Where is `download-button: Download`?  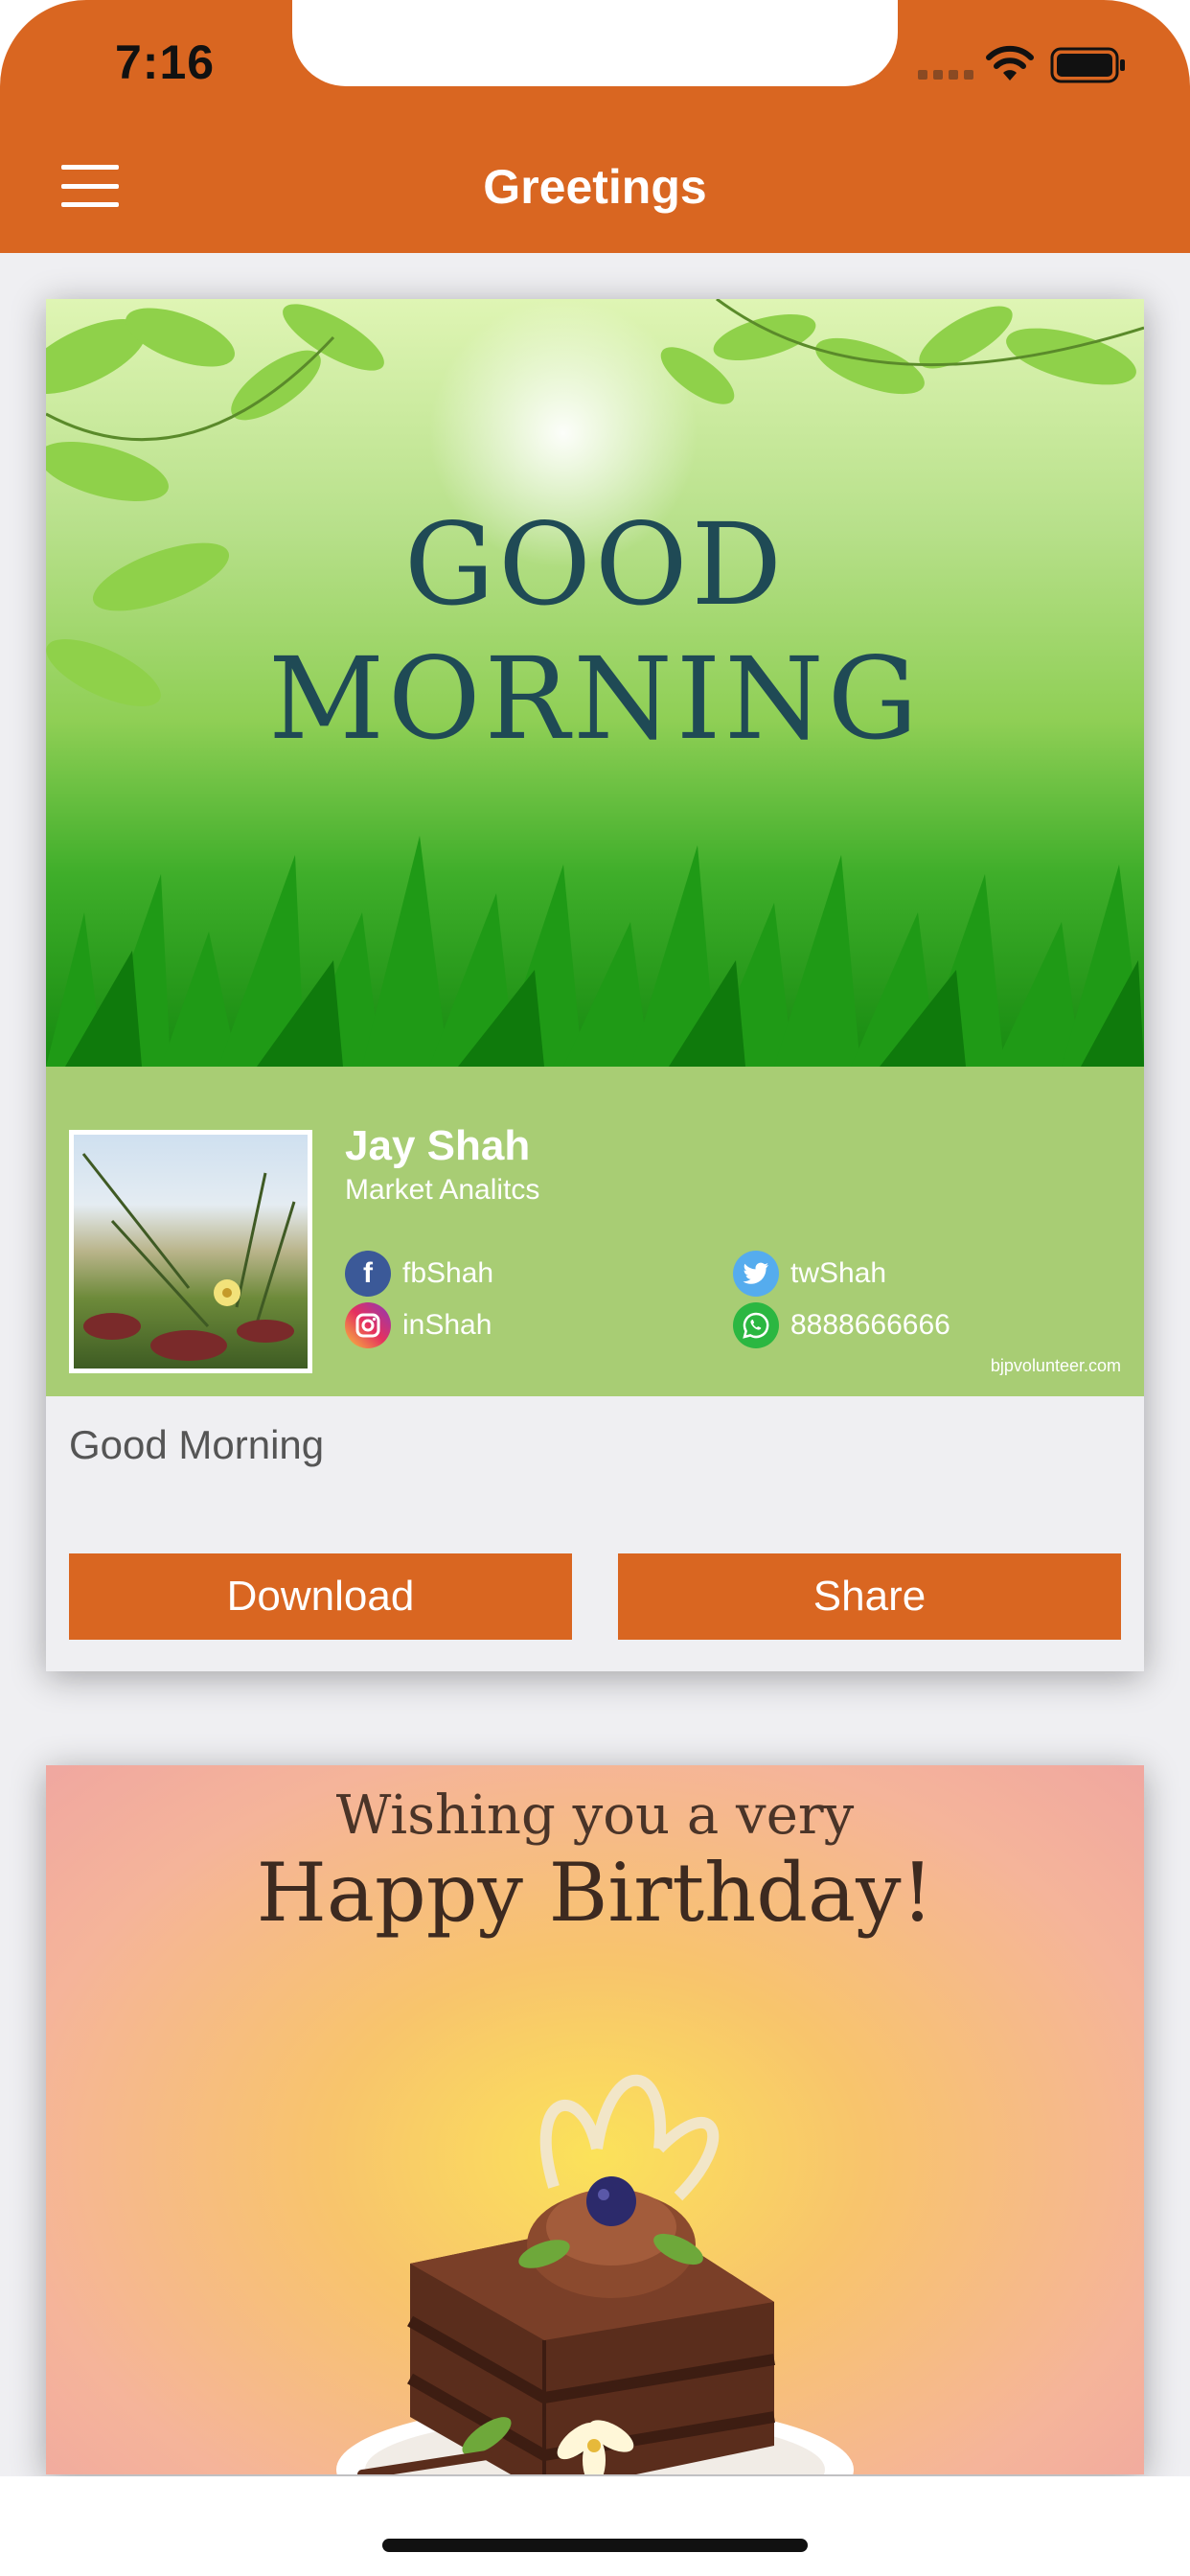
download-button: Download is located at coordinates (320, 1596).